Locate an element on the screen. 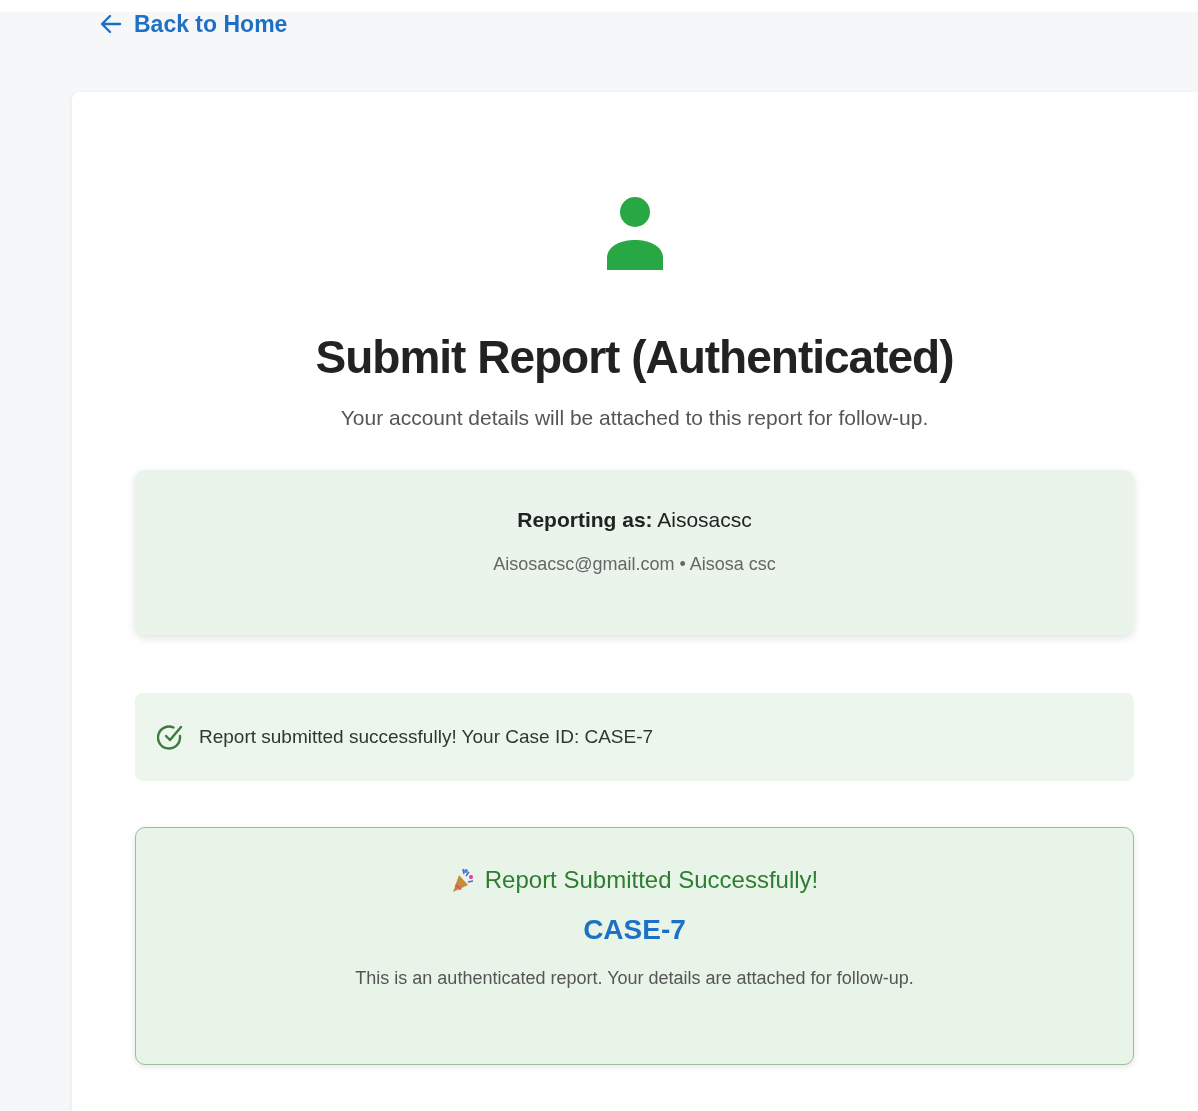 The height and width of the screenshot is (1111, 1198). party-popper-icon is located at coordinates (462, 880).